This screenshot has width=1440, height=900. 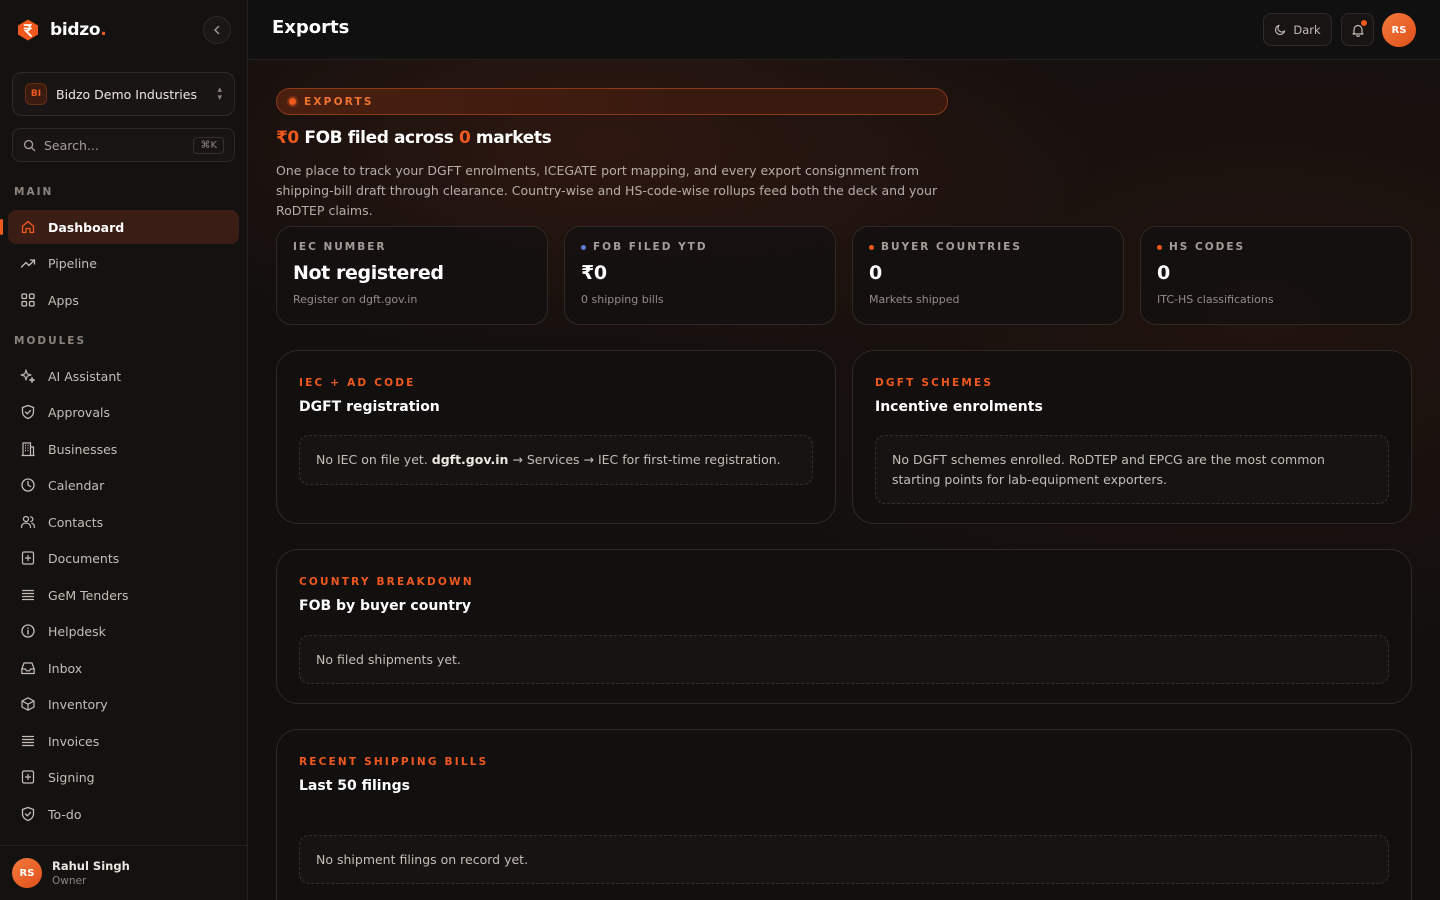 I want to click on profile-avatar: RS, so click(x=1399, y=30).